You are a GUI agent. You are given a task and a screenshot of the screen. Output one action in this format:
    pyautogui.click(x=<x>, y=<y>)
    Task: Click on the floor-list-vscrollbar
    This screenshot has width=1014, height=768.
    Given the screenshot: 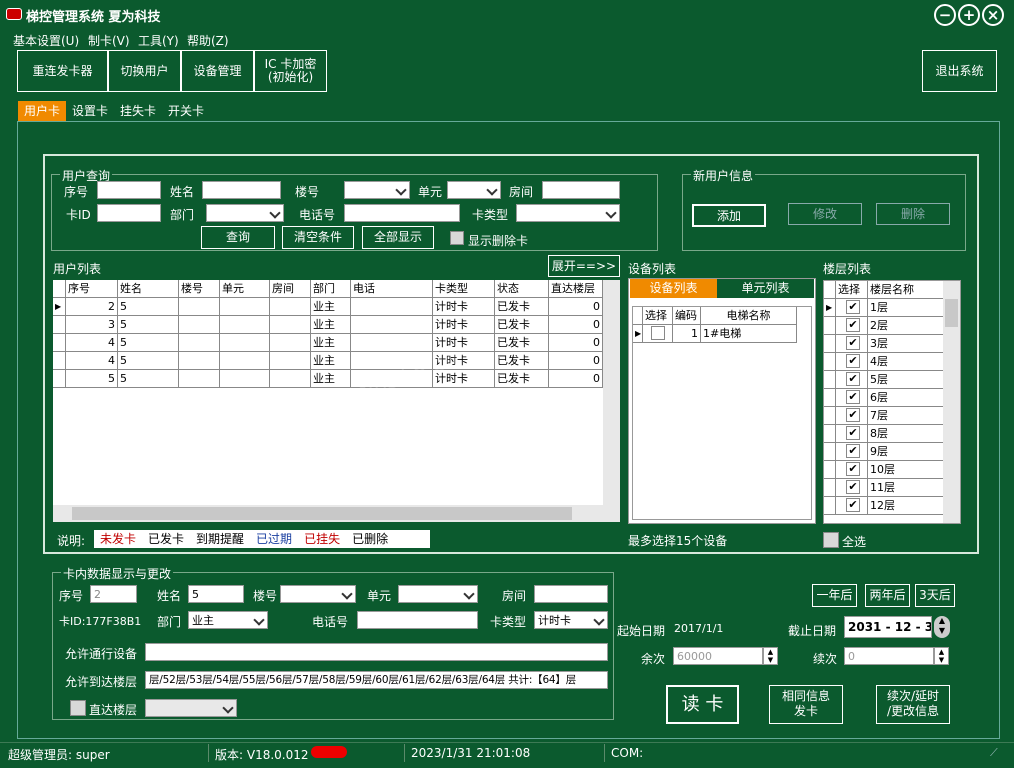 What is the action you would take?
    pyautogui.click(x=951, y=402)
    